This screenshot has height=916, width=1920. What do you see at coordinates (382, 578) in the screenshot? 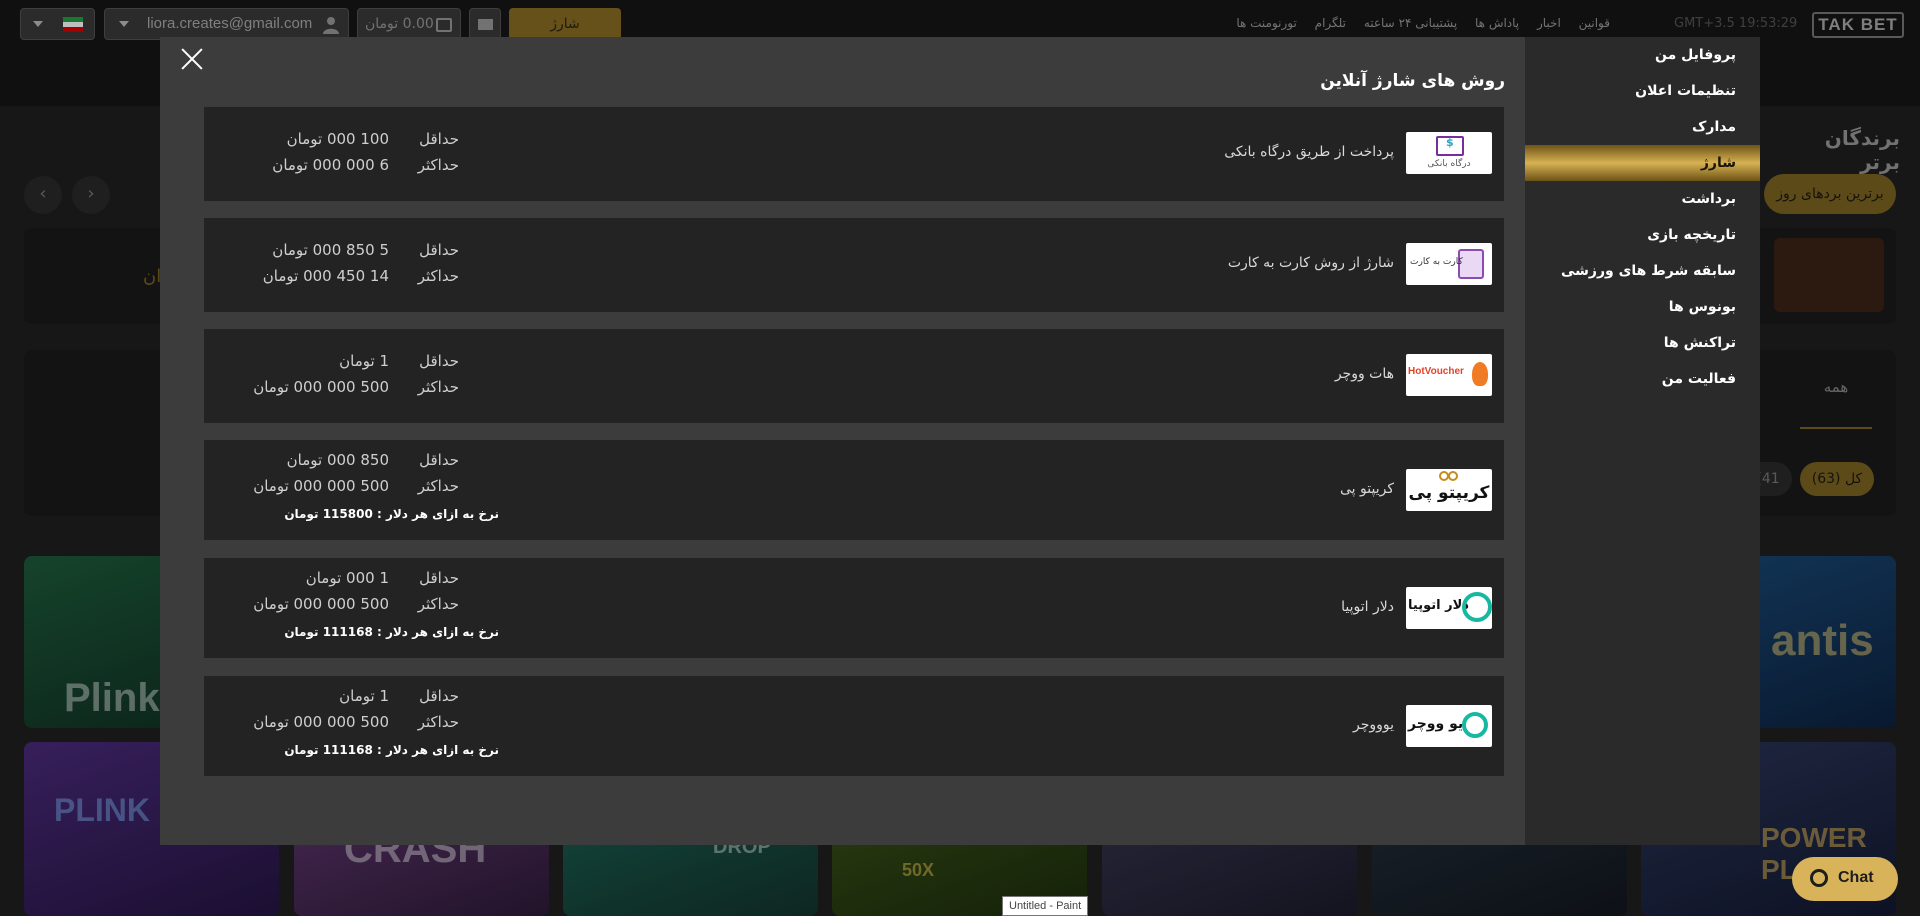
I see `method-min: حداقل 1 000 تومان` at bounding box center [382, 578].